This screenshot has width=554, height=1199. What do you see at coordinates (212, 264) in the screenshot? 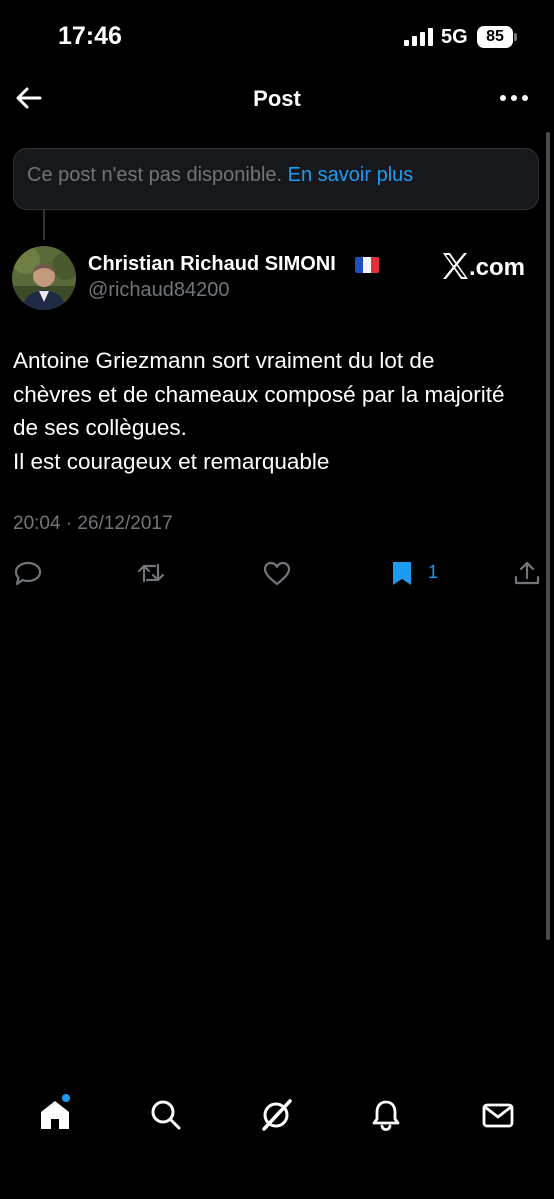
I see `author-name: Christian Richaud SIMONI` at bounding box center [212, 264].